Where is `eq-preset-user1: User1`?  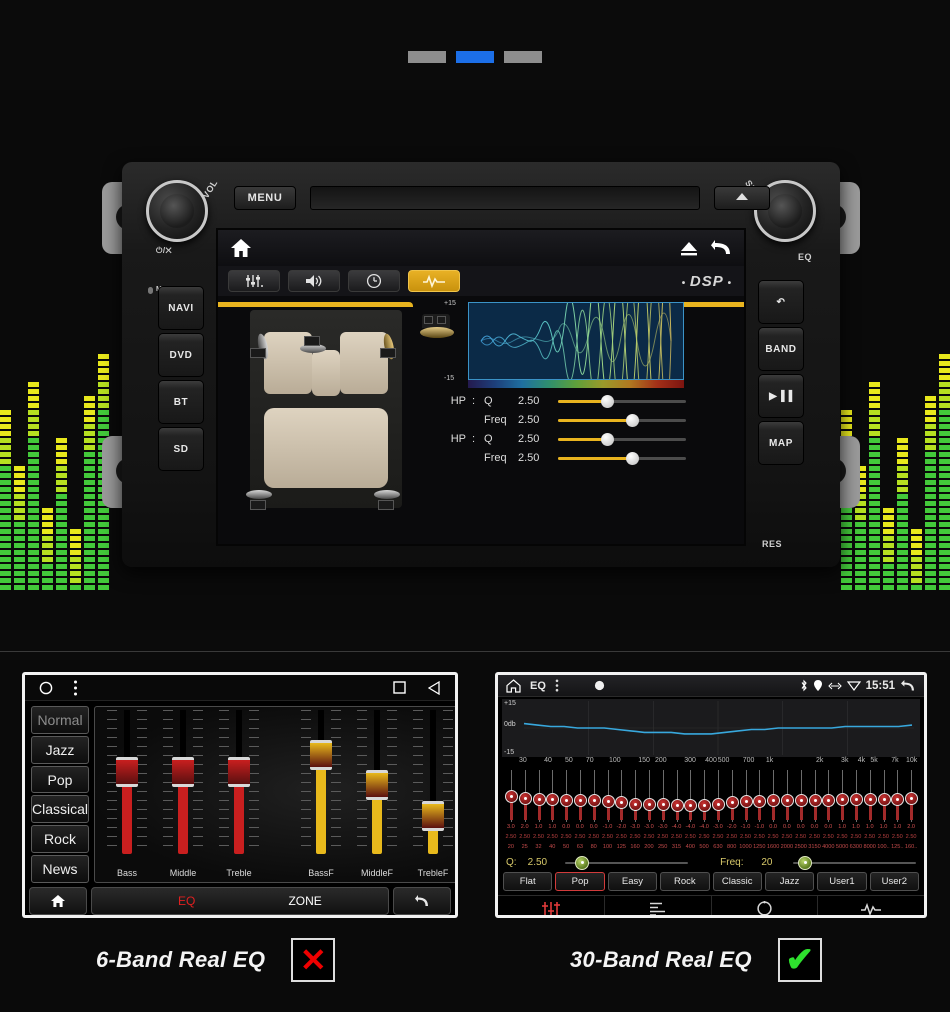 eq-preset-user1: User1 is located at coordinates (842, 881).